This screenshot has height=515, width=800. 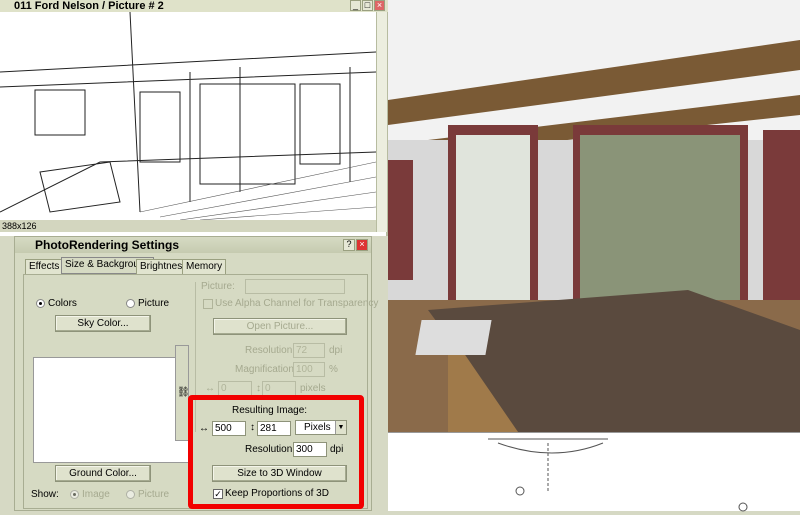 I want to click on magnification-input: 100, so click(x=309, y=369).